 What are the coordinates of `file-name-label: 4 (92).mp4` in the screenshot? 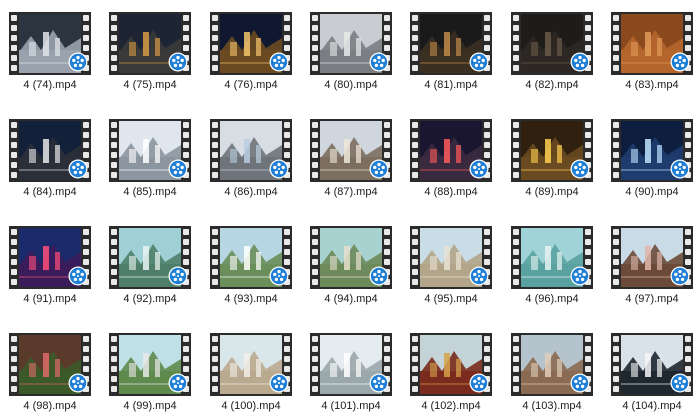 It's located at (150, 299).